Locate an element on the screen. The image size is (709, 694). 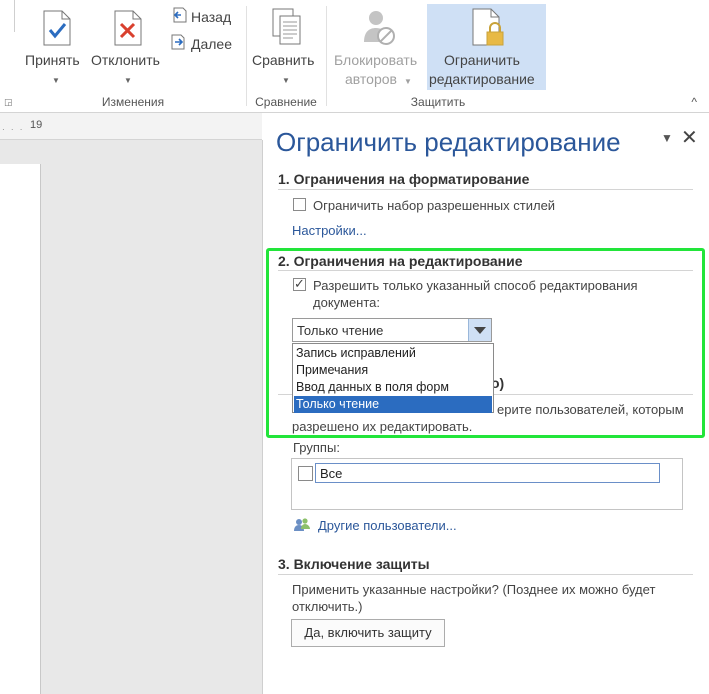
users-icon is located at coordinates (302, 527).